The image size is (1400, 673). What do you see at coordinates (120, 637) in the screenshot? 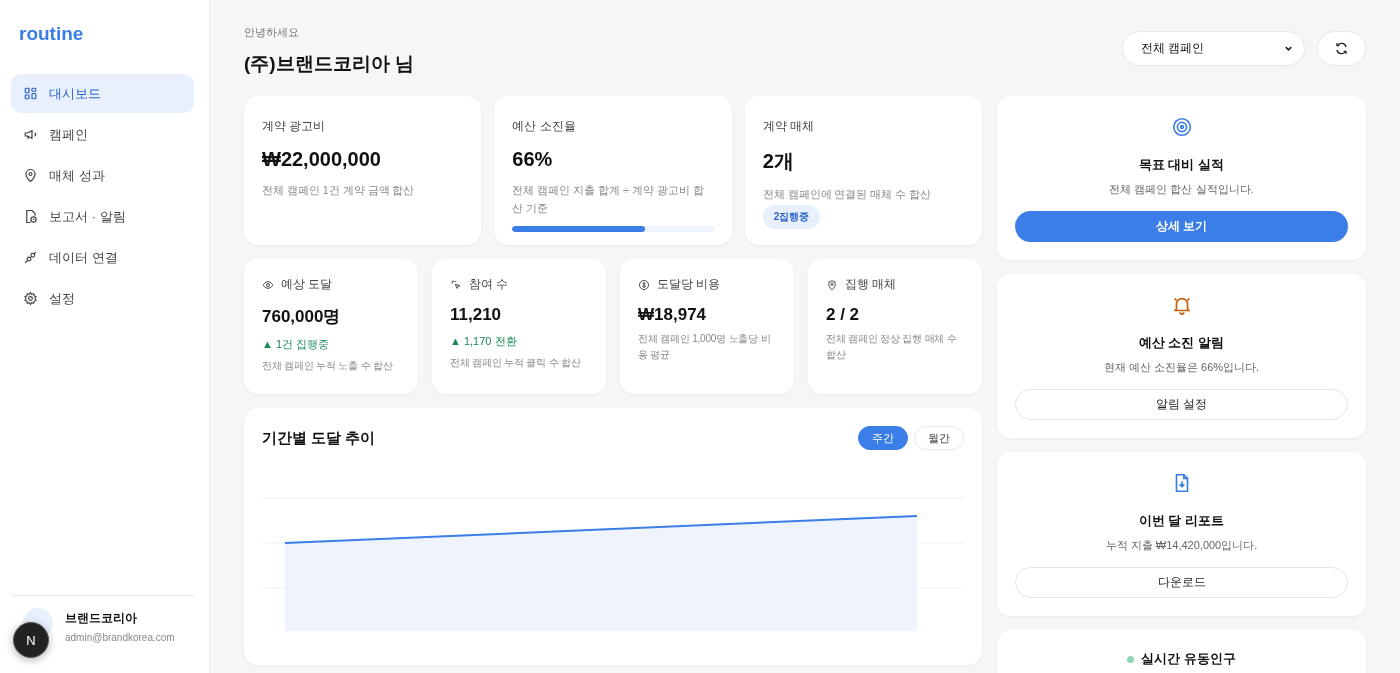
I see `user-email: admin@brandkorea.com` at bounding box center [120, 637].